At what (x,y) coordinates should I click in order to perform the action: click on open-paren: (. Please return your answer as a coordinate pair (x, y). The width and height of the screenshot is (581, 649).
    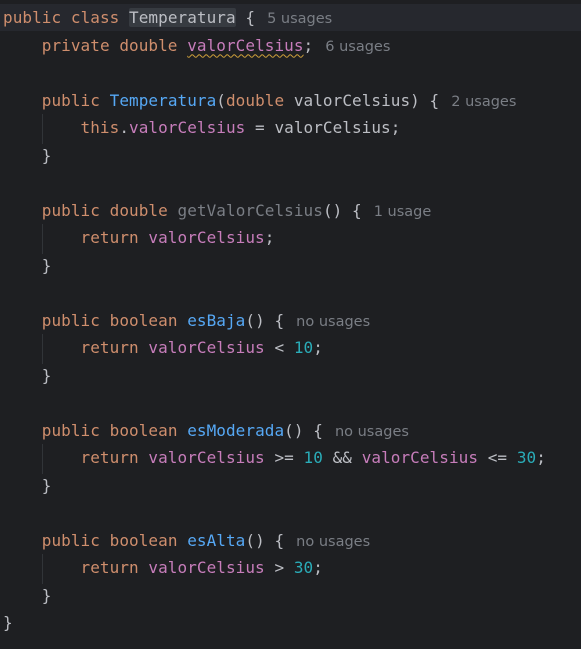
    Looking at the image, I should click on (221, 100).